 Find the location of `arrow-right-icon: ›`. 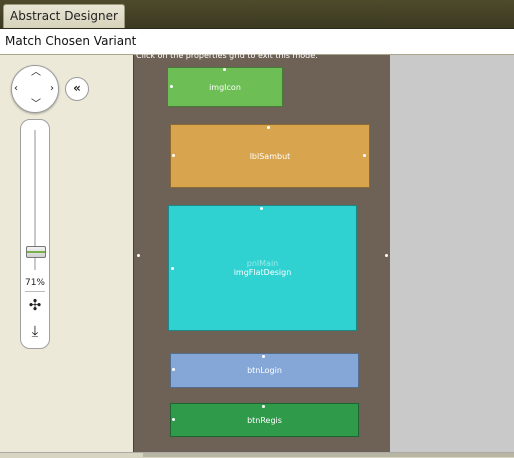

arrow-right-icon: › is located at coordinates (52, 89).